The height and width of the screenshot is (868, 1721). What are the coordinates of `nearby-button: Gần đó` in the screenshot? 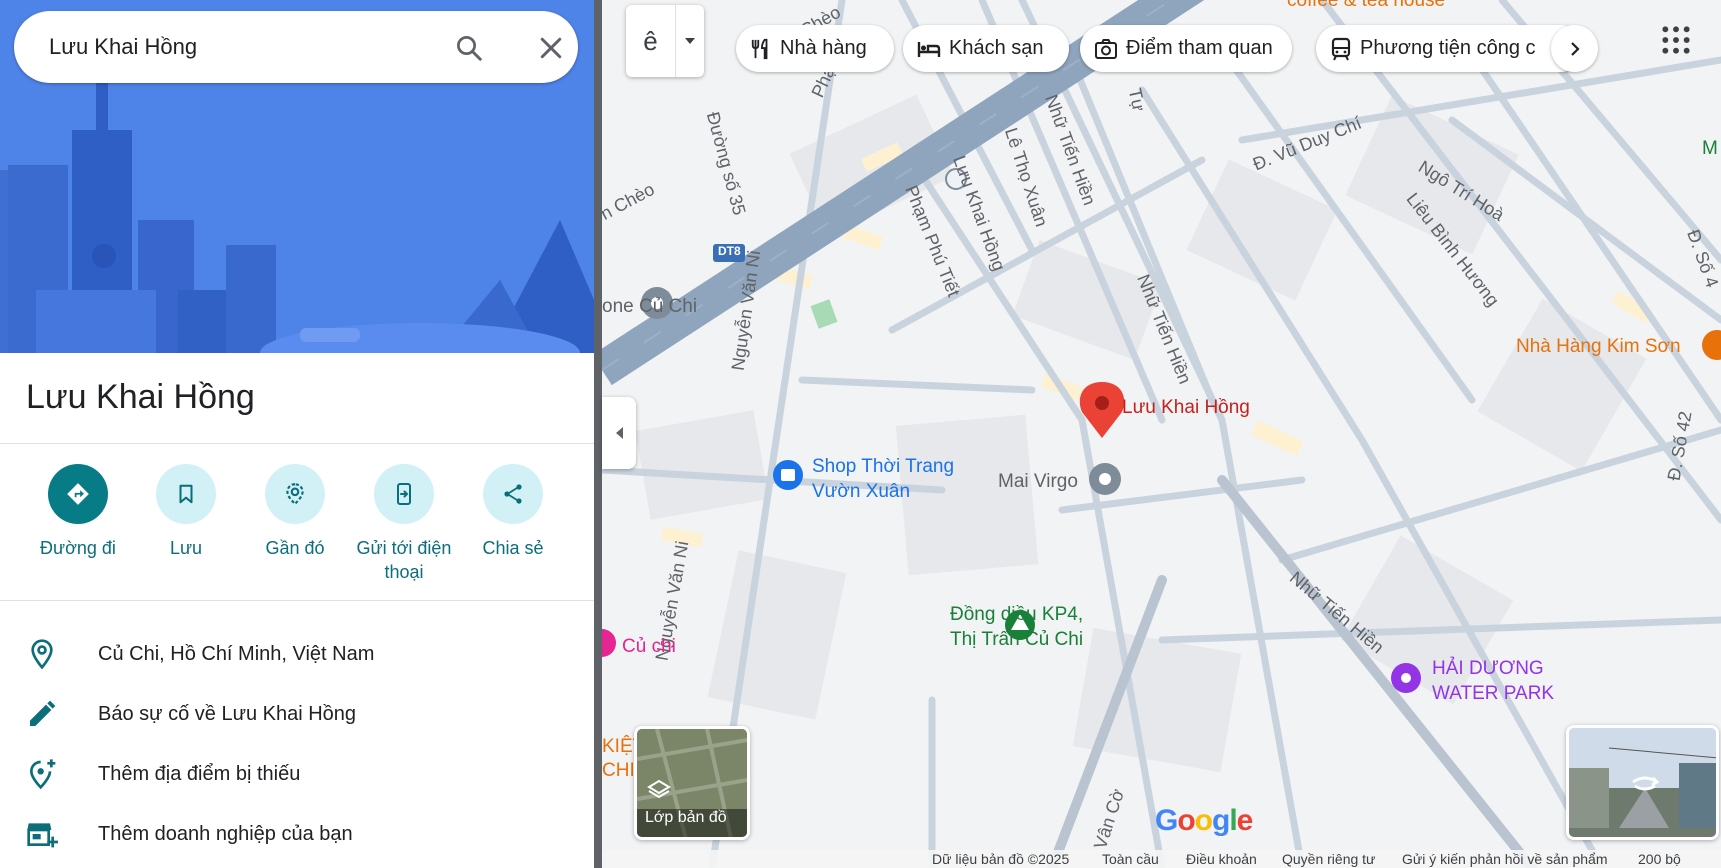 It's located at (295, 512).